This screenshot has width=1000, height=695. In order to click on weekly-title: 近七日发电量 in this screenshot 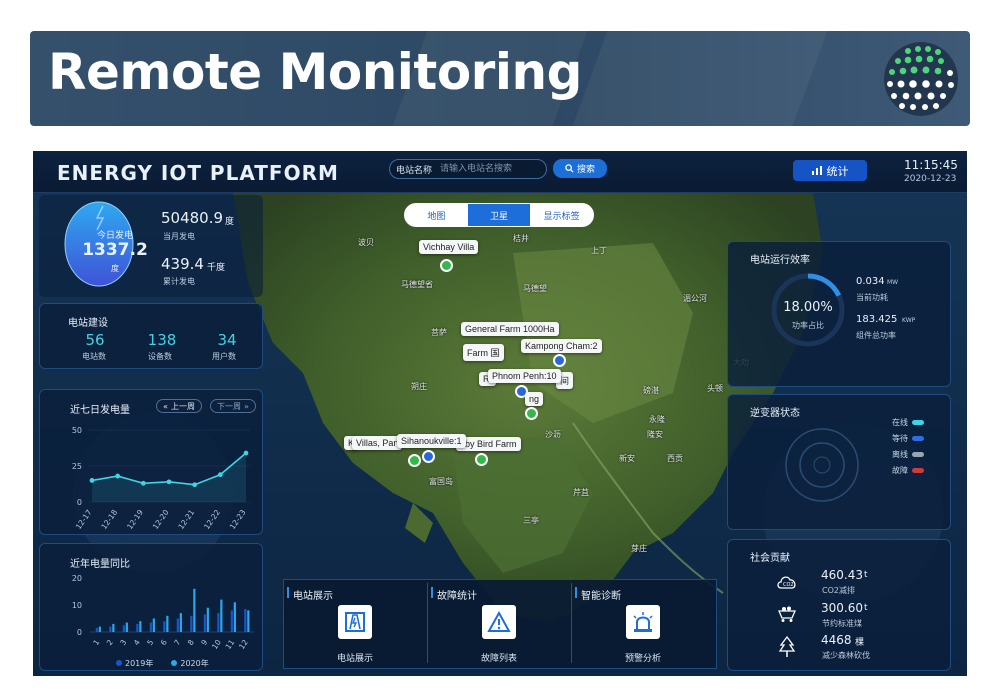, I will do `click(100, 410)`.